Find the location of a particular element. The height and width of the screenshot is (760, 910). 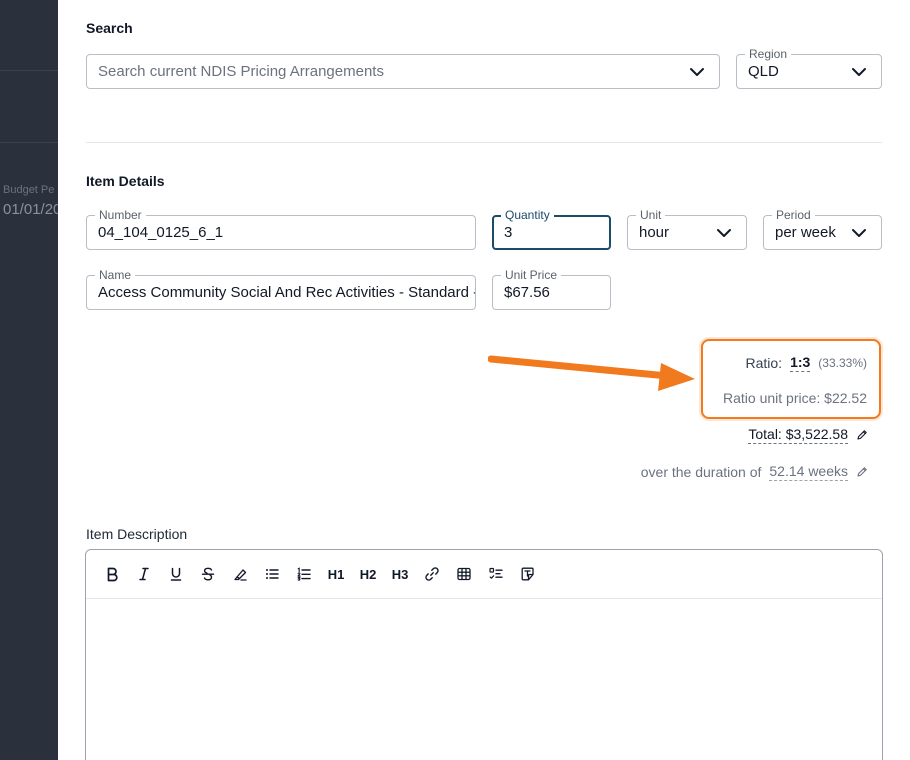

backdrop-label: Budget Pe is located at coordinates (29, 190).